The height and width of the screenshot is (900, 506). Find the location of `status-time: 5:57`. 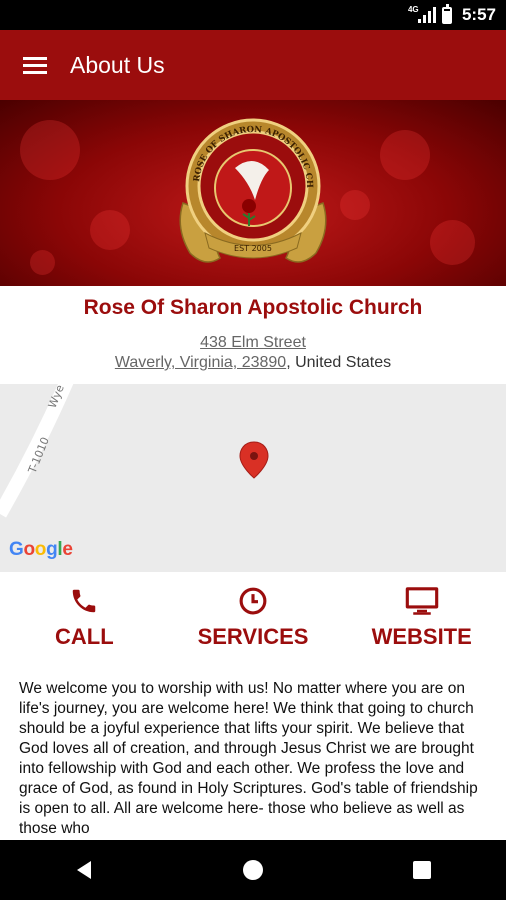

status-time: 5:57 is located at coordinates (478, 14).